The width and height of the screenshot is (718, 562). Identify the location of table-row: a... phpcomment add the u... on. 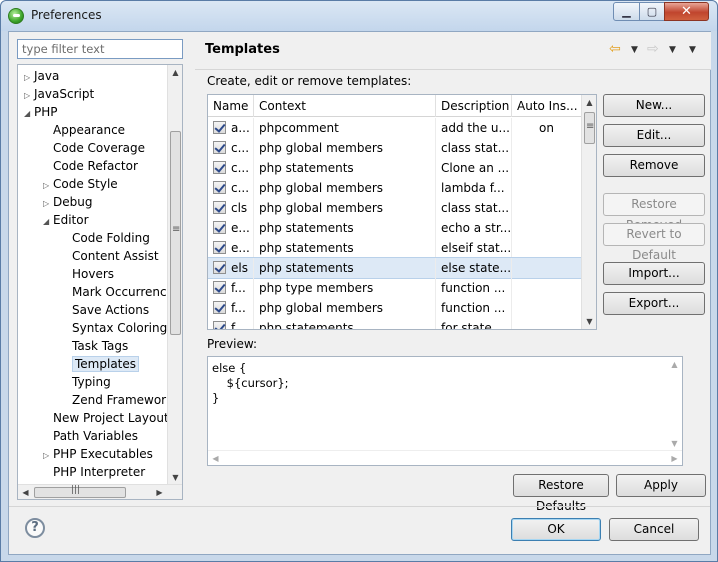
(395, 128).